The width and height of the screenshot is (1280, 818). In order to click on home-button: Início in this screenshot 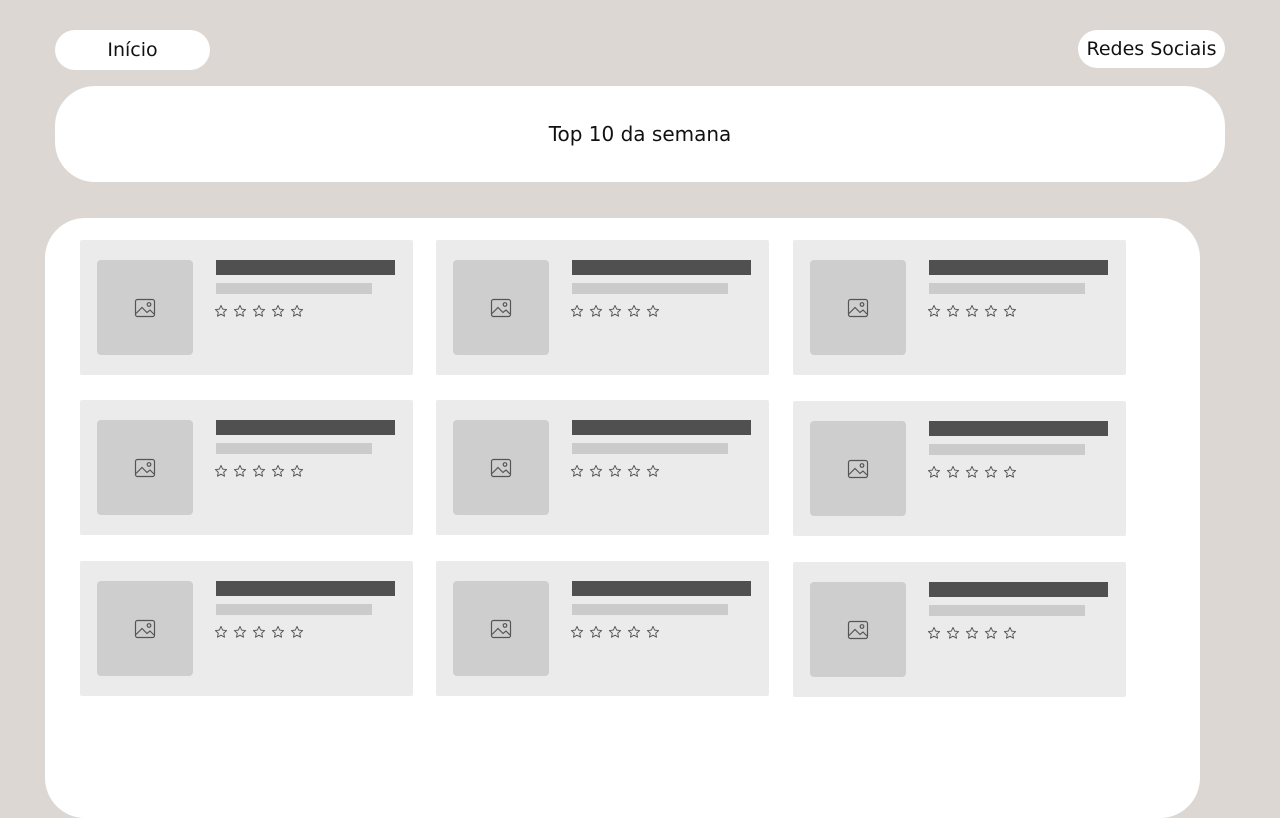, I will do `click(132, 50)`.